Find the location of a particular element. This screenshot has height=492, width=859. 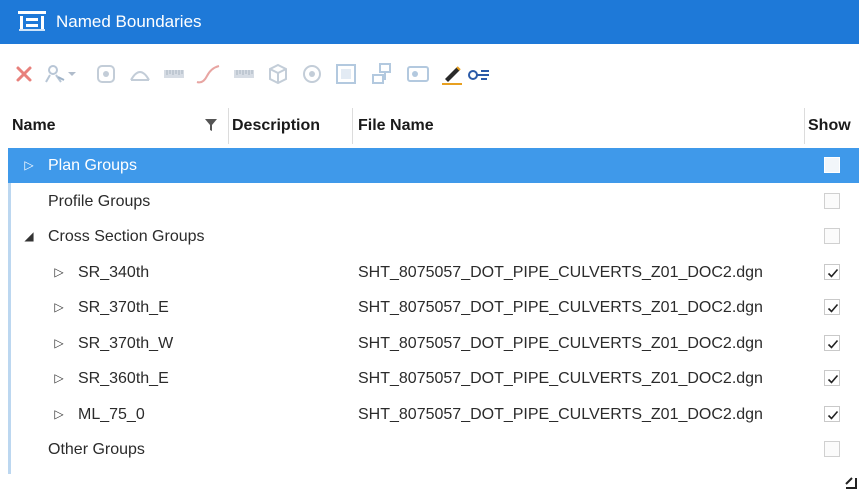

column-header-description: Description is located at coordinates (276, 126).